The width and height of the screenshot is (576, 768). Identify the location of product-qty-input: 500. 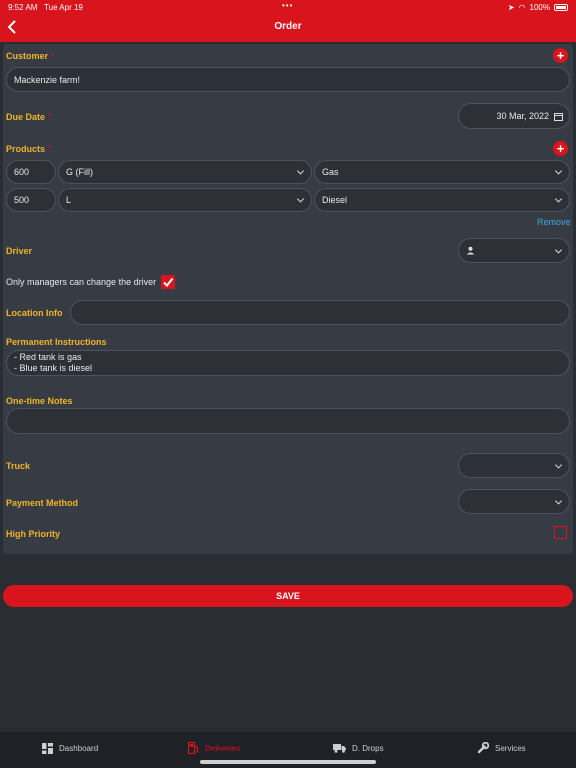
(31, 200).